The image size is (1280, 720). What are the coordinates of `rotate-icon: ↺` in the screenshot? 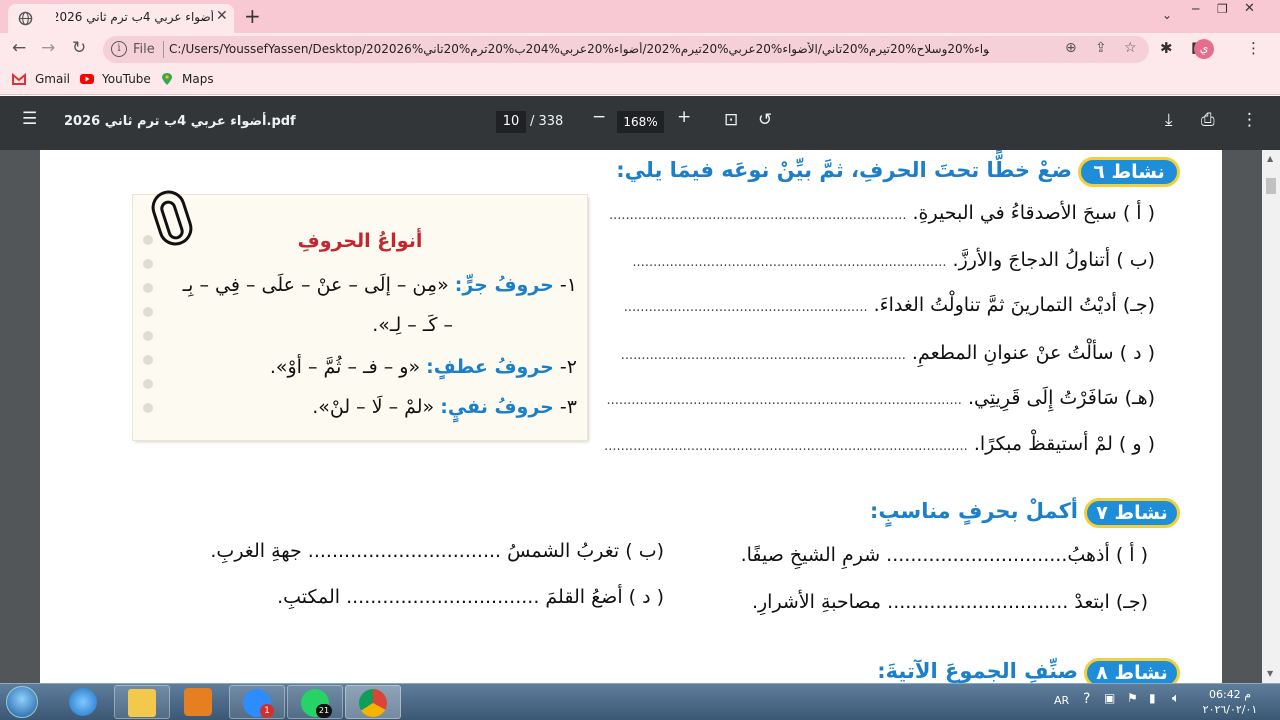 It's located at (765, 120).